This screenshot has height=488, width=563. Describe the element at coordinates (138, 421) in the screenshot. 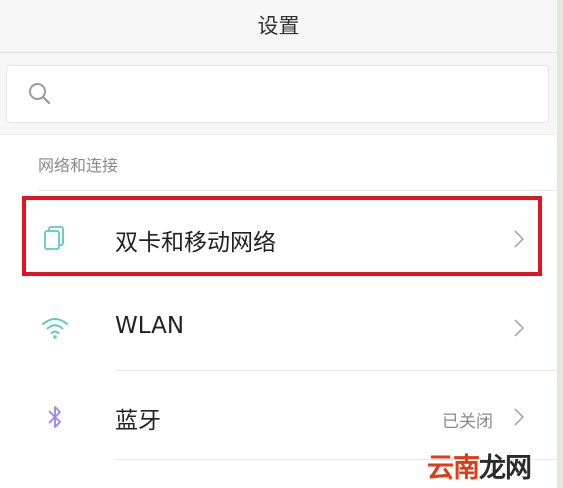

I see `row-label-bluetooth: 蓝牙` at that location.